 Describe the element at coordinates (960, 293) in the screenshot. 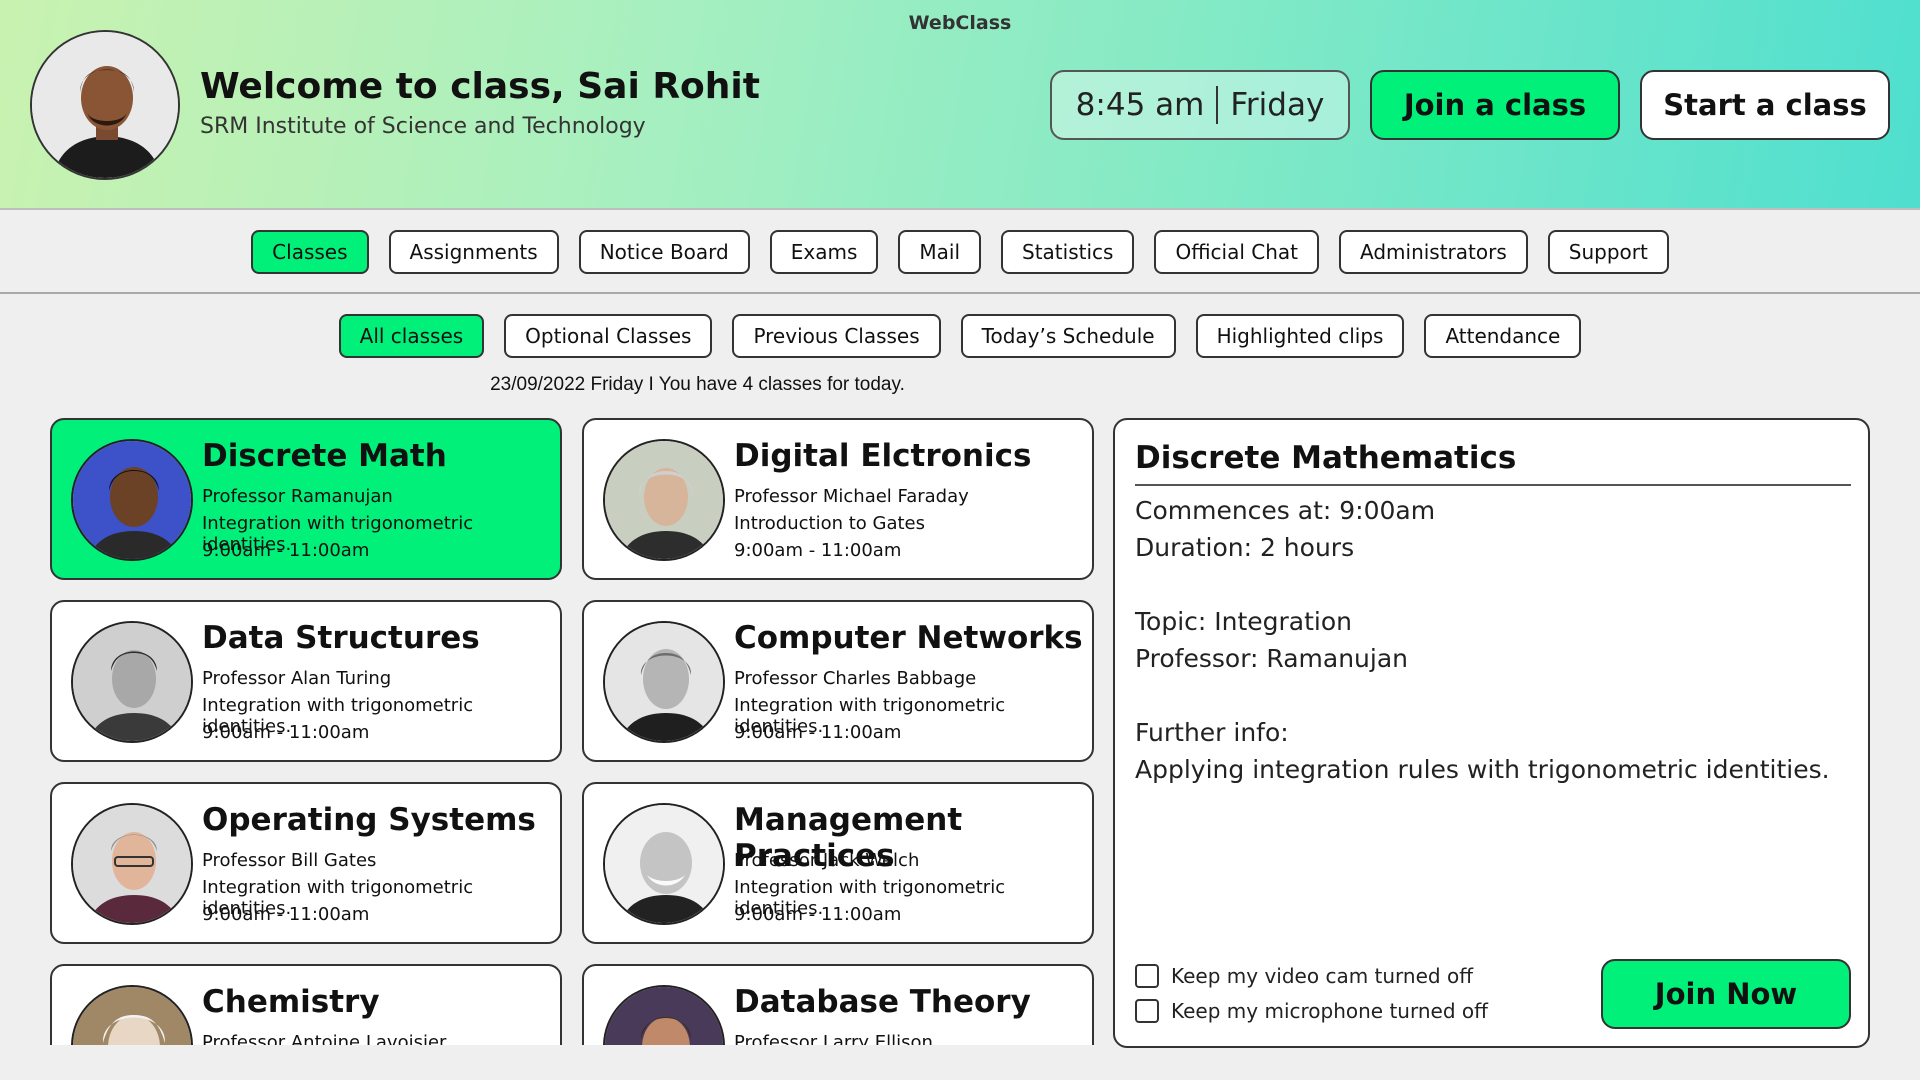

I see `nav-divider` at that location.